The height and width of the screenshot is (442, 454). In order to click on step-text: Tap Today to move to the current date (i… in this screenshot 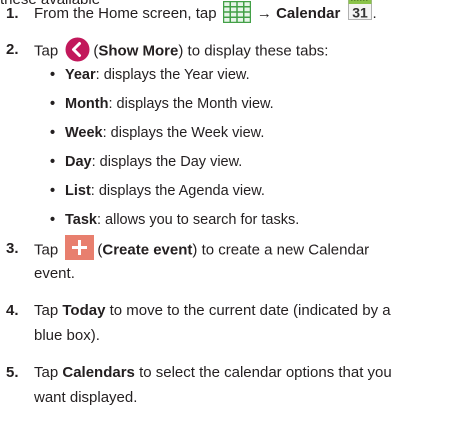, I will do `click(212, 323)`.